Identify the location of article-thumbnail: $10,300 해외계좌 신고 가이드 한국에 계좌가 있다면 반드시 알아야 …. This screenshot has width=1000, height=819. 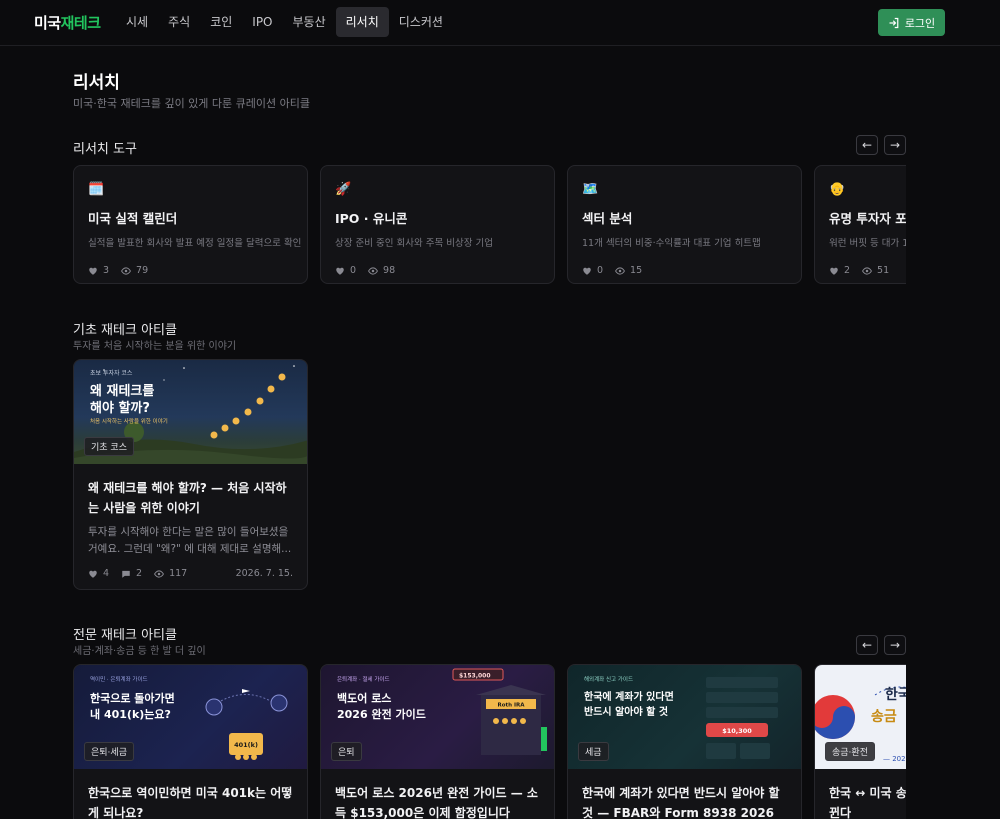
(684, 717).